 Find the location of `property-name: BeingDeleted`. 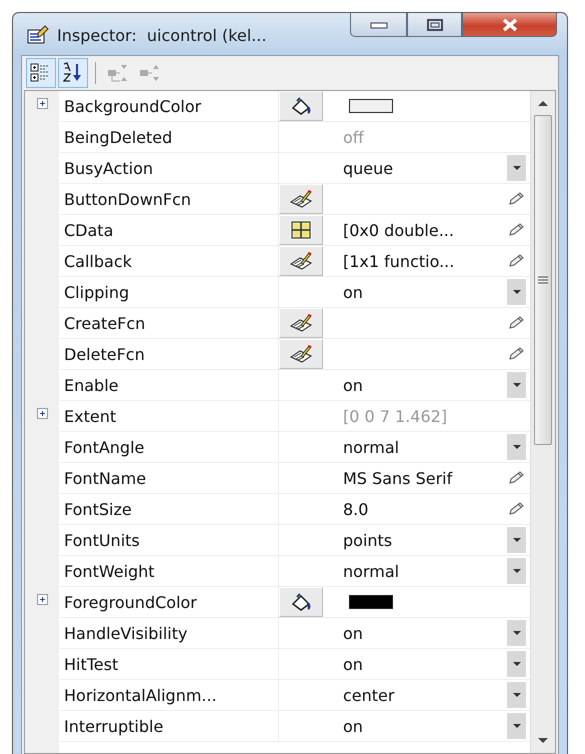

property-name: BeingDeleted is located at coordinates (118, 137).